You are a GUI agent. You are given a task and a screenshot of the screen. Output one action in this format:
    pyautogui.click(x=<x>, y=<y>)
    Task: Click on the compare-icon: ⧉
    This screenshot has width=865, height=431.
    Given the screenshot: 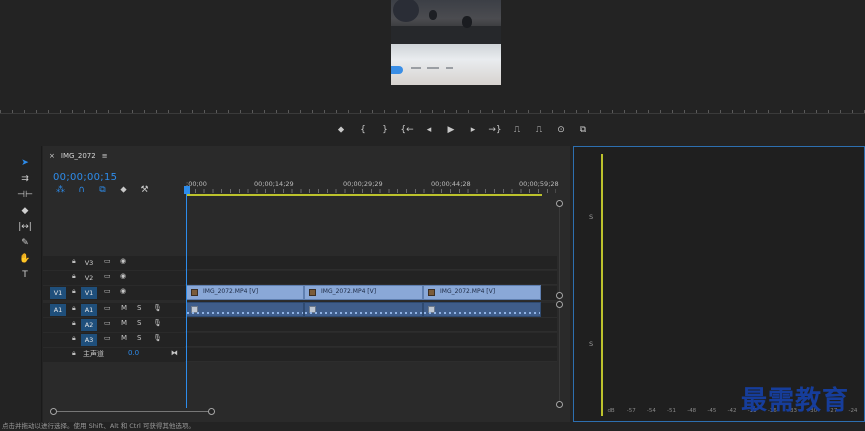 What is the action you would take?
    pyautogui.click(x=583, y=130)
    